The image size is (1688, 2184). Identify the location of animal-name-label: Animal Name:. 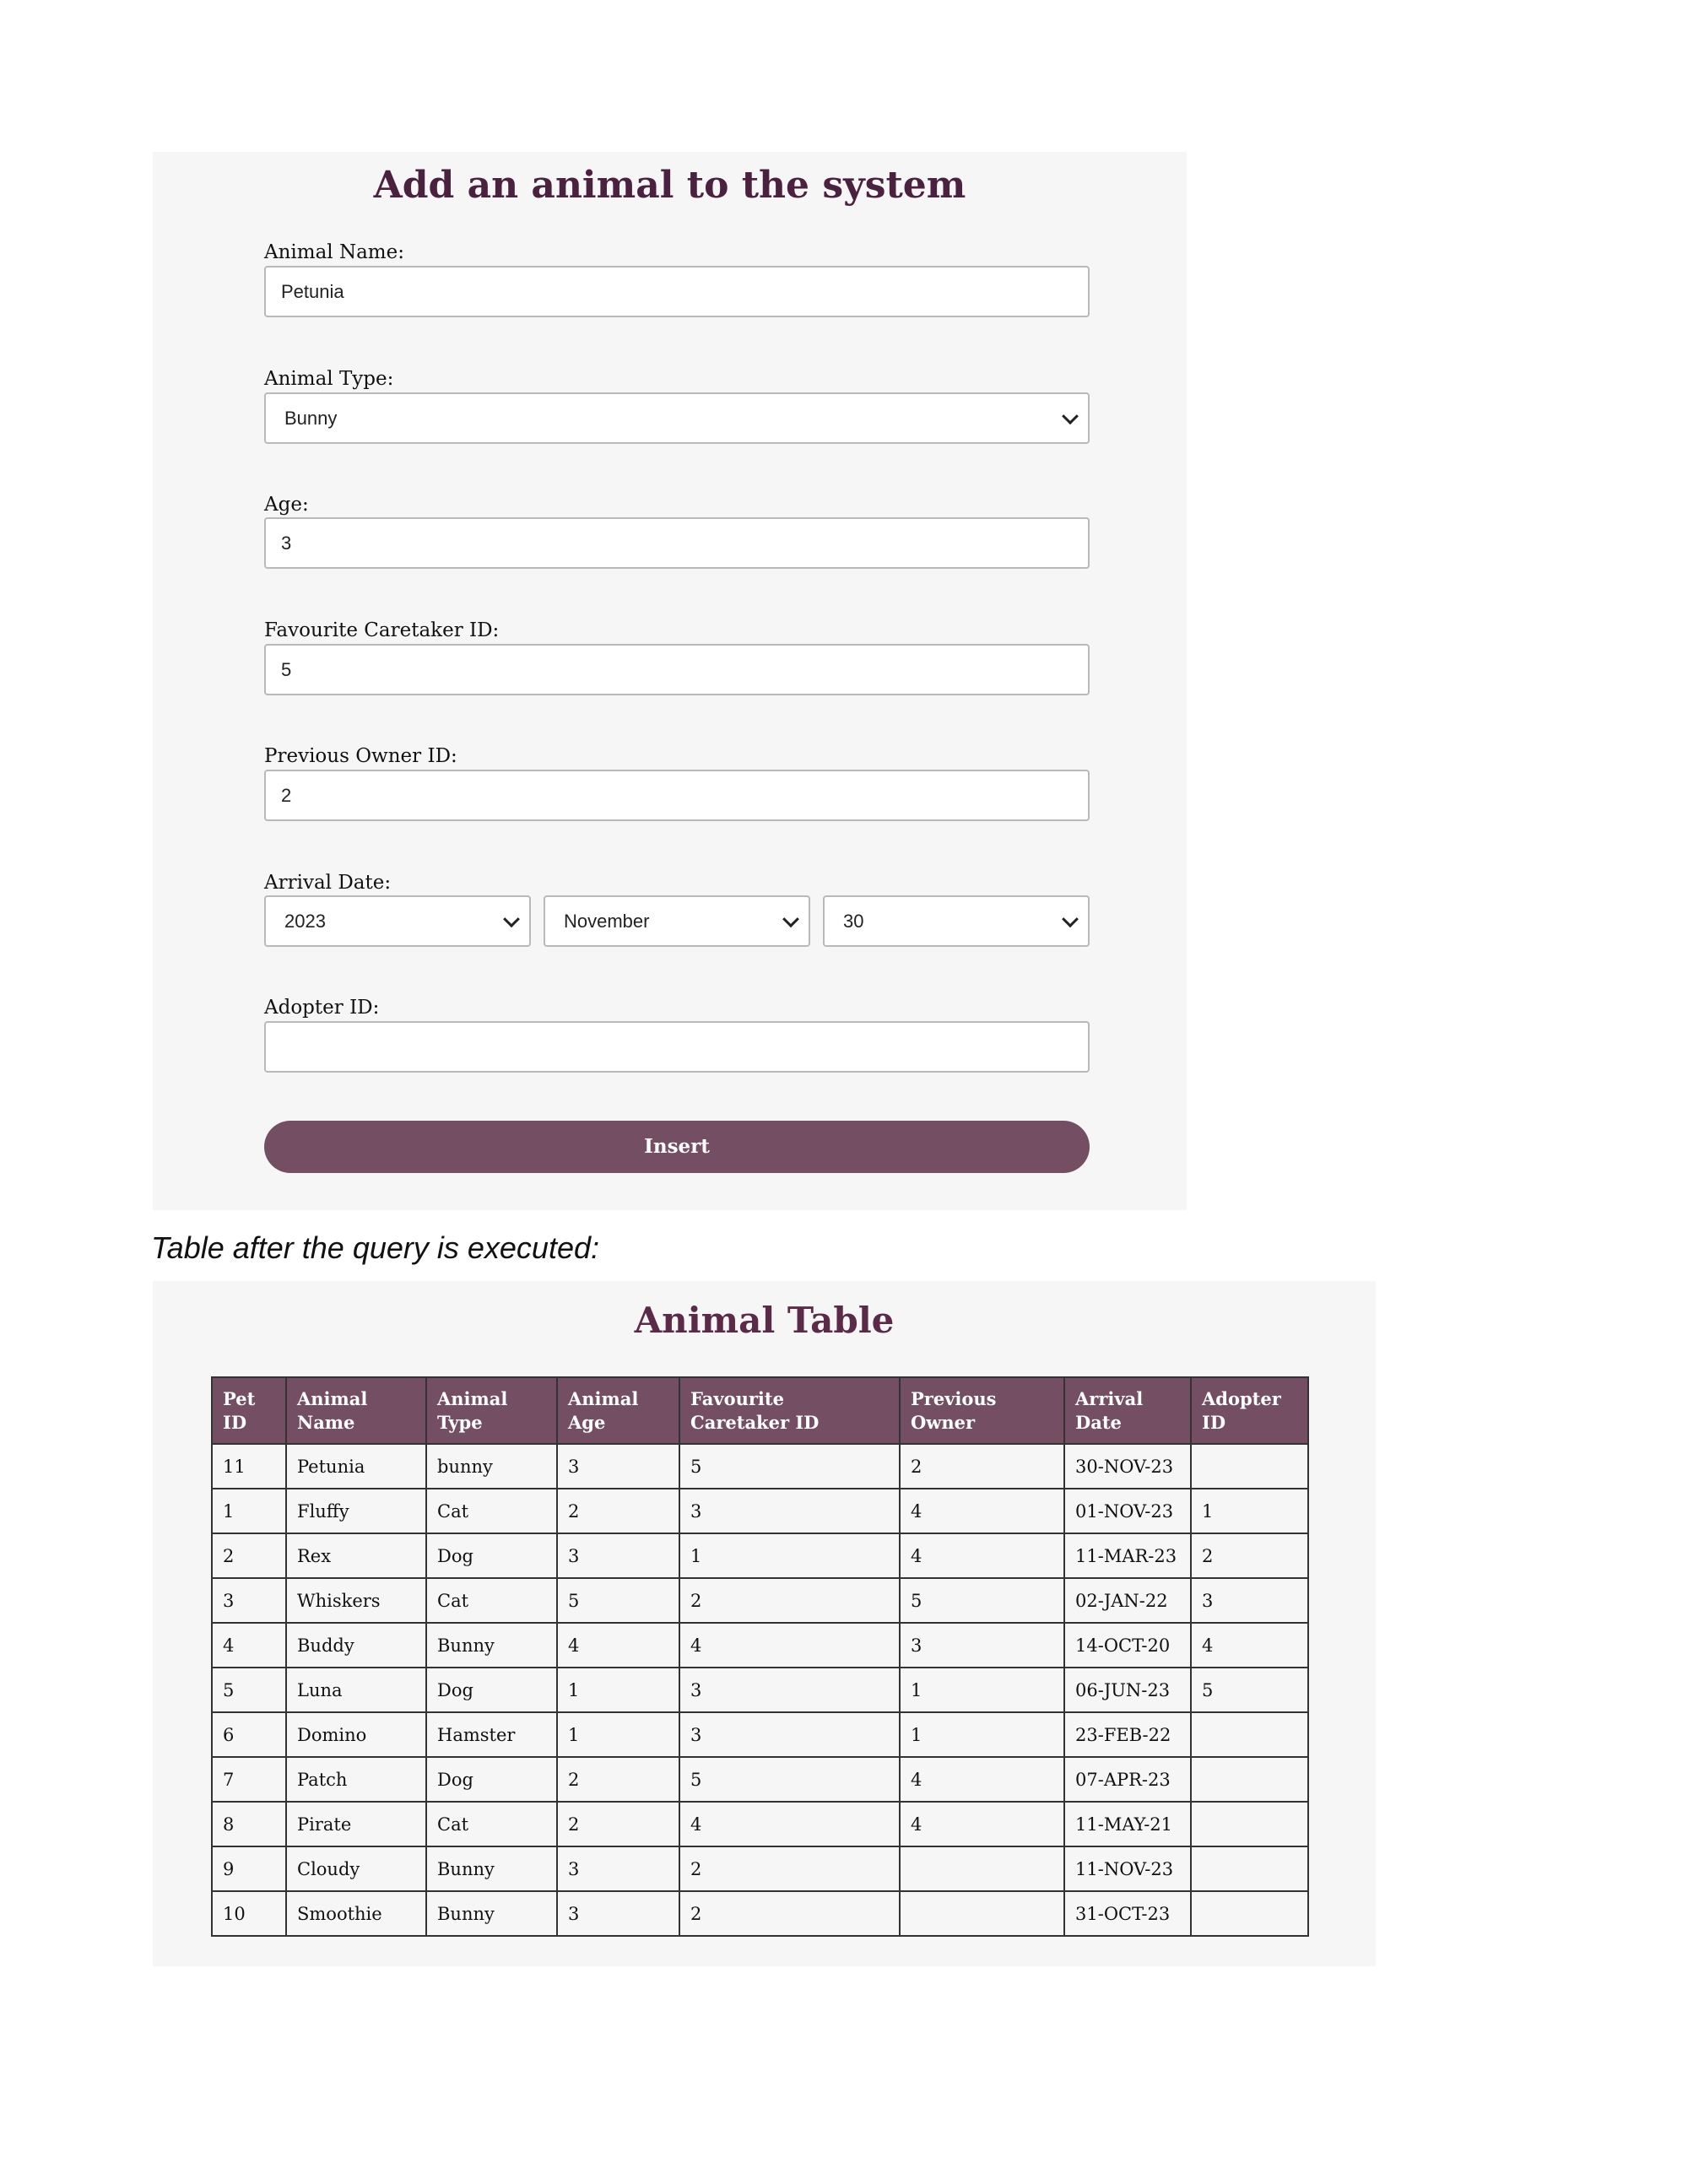
(334, 252).